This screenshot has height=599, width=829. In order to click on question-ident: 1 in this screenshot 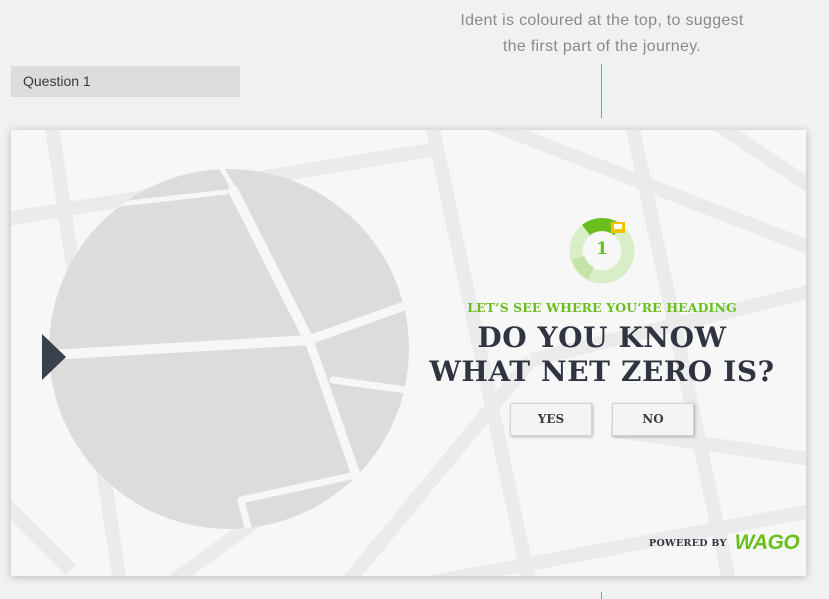, I will do `click(602, 249)`.